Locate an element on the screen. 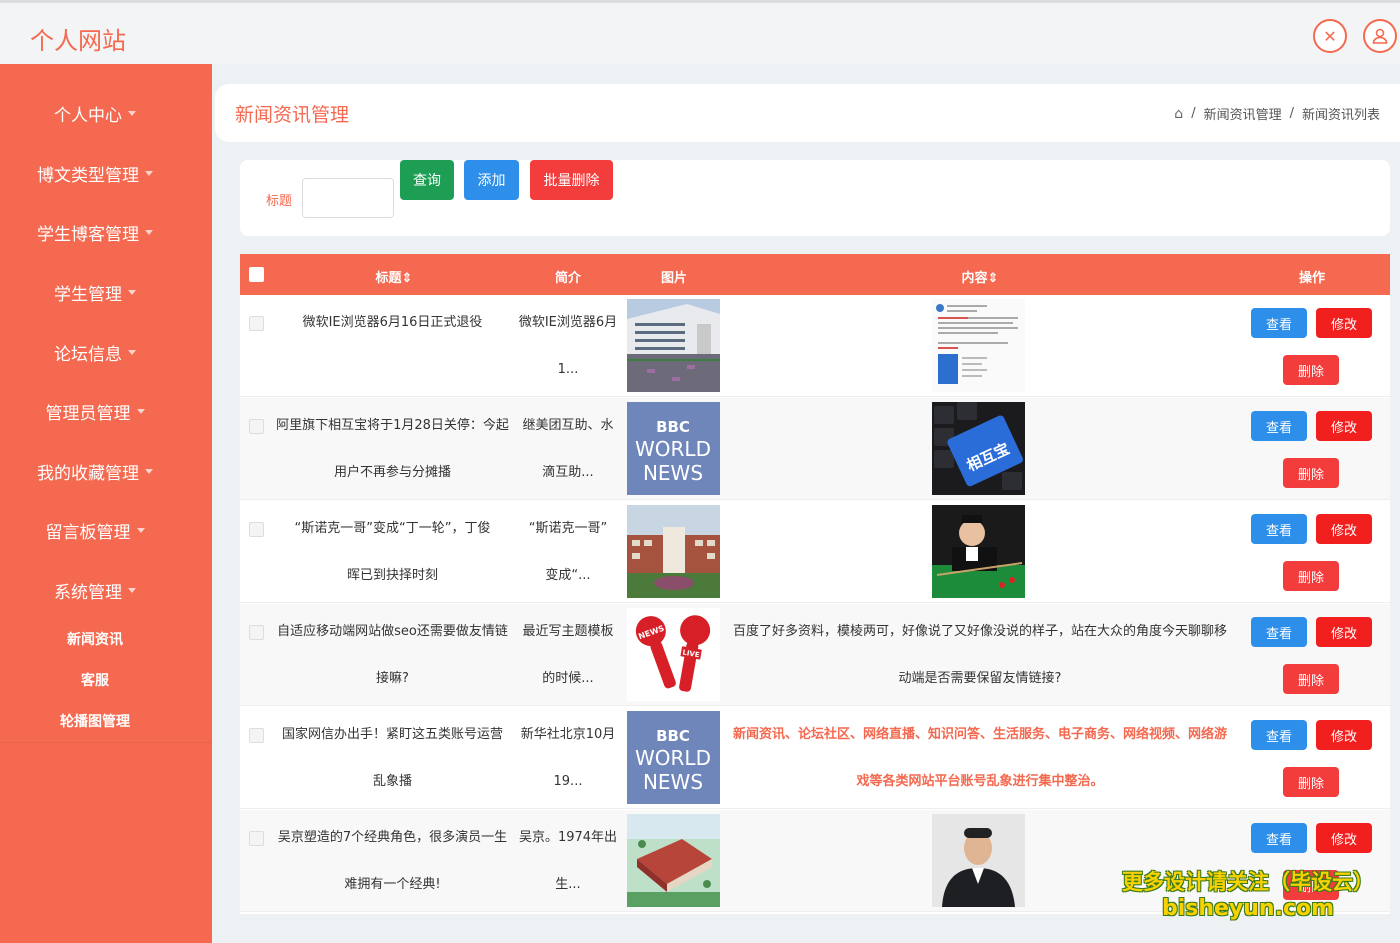 The width and height of the screenshot is (1400, 943). breadcrumb: ⌂ / 新闻资讯管理 / 新闻资讯列表 is located at coordinates (1277, 114).